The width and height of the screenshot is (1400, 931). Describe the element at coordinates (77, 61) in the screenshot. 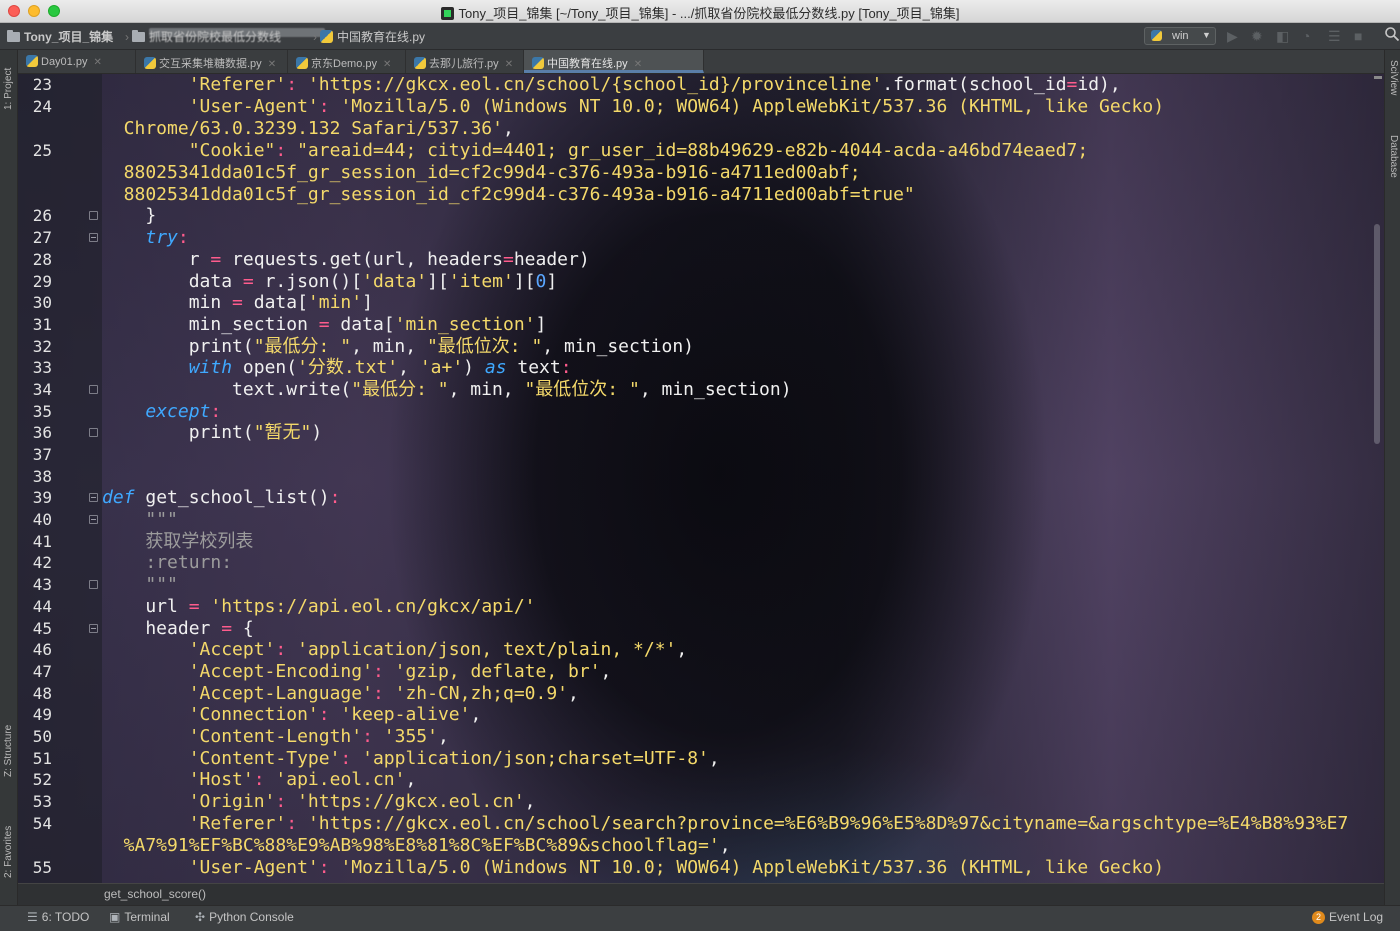

I see `tab-day01: Day01.py ✕` at that location.